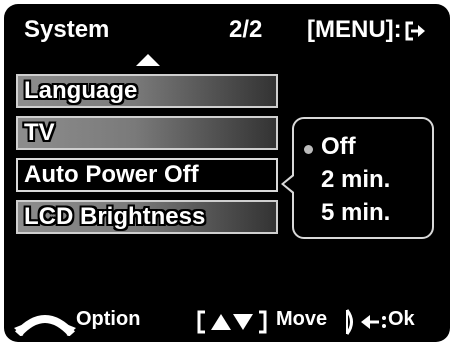 This screenshot has width=454, height=348. I want to click on up-down-arrows-icon, so click(232, 322).